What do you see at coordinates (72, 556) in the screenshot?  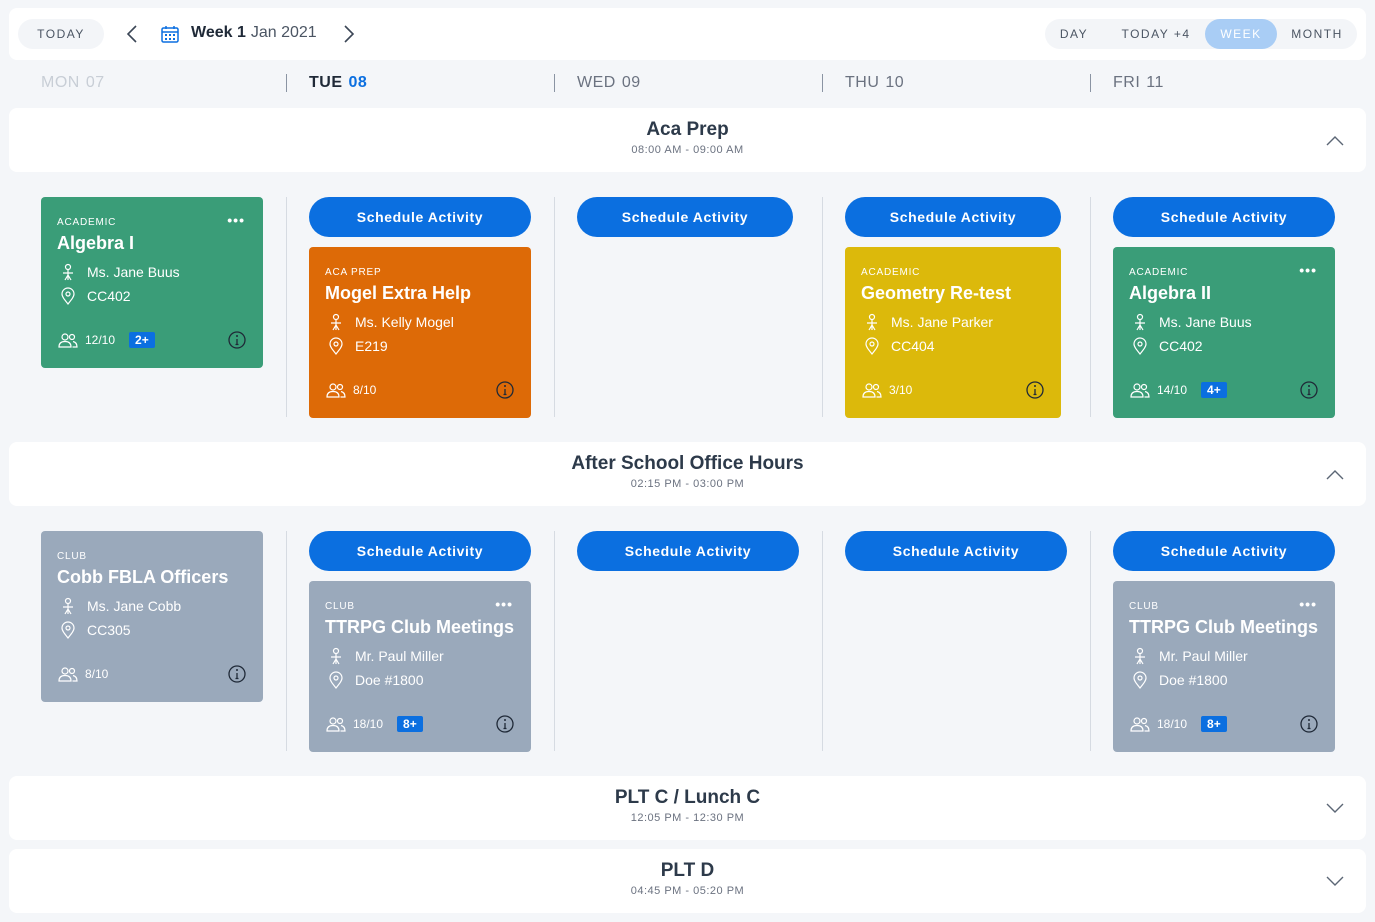 I see `card-category: CLUB` at bounding box center [72, 556].